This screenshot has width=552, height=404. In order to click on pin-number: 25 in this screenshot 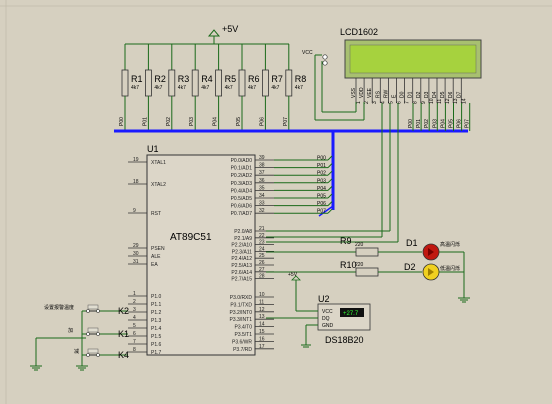, I will do `click(262, 256)`.